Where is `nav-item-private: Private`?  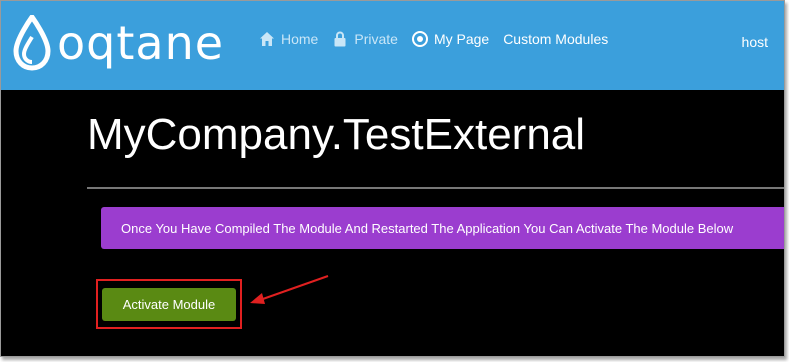
nav-item-private: Private is located at coordinates (365, 39).